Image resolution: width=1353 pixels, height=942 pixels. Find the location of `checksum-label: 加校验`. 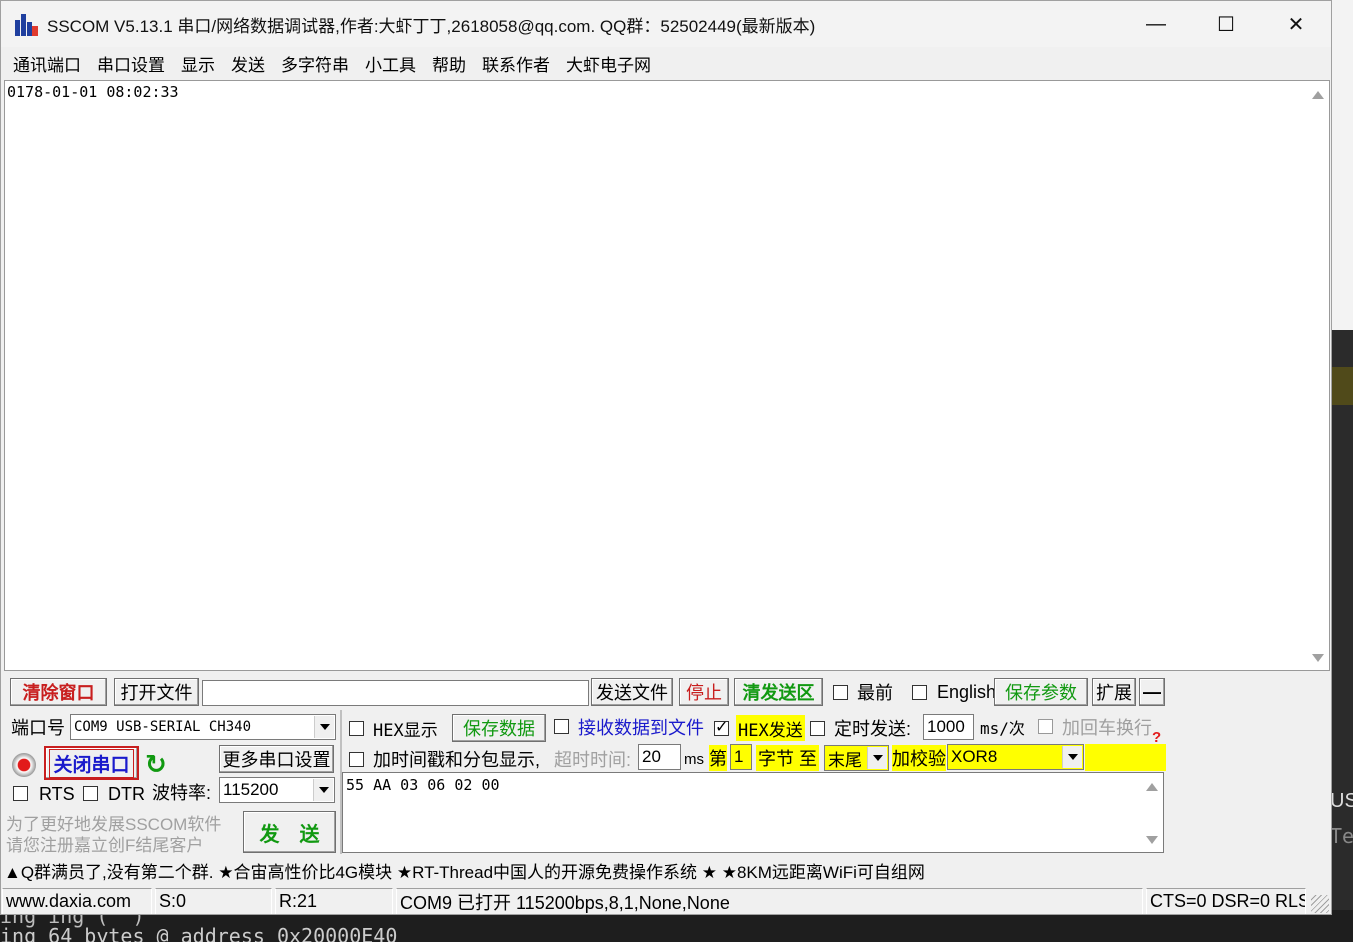

checksum-label: 加校验 is located at coordinates (919, 758).